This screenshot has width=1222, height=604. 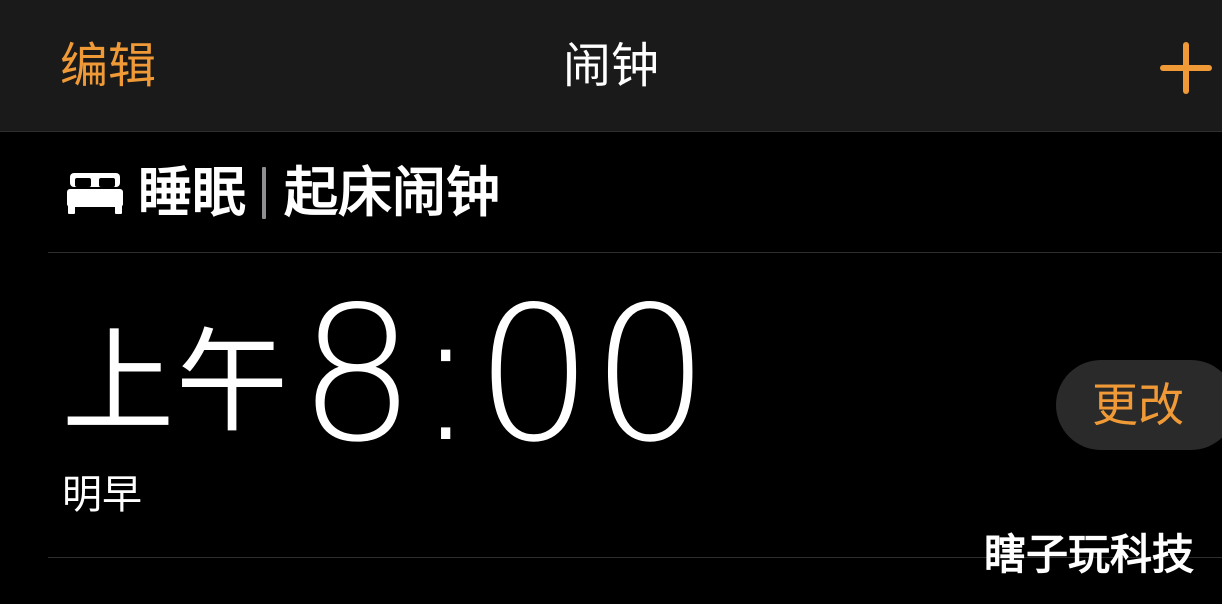 I want to click on alarm-period: 上午, so click(x=176, y=383).